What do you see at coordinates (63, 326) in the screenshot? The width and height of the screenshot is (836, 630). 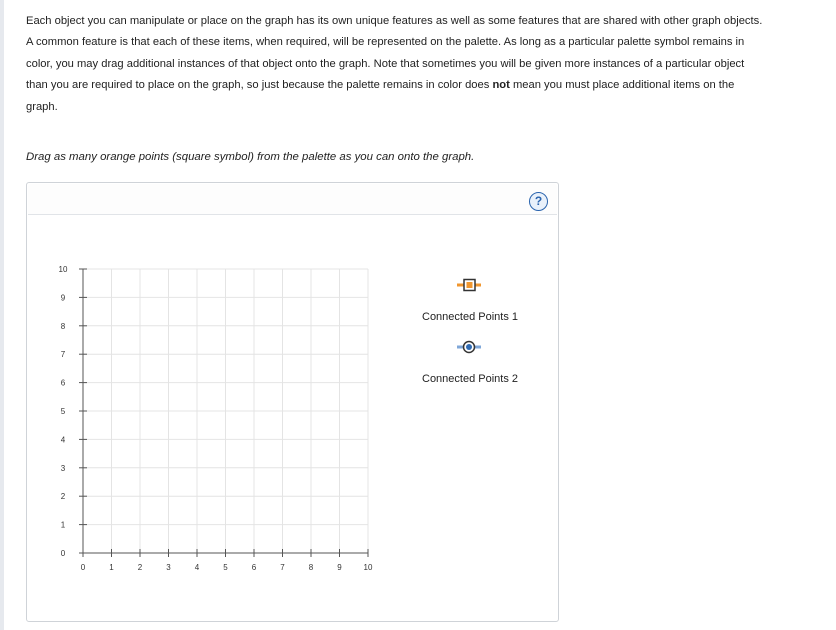 I see `y-tick-label: 8` at bounding box center [63, 326].